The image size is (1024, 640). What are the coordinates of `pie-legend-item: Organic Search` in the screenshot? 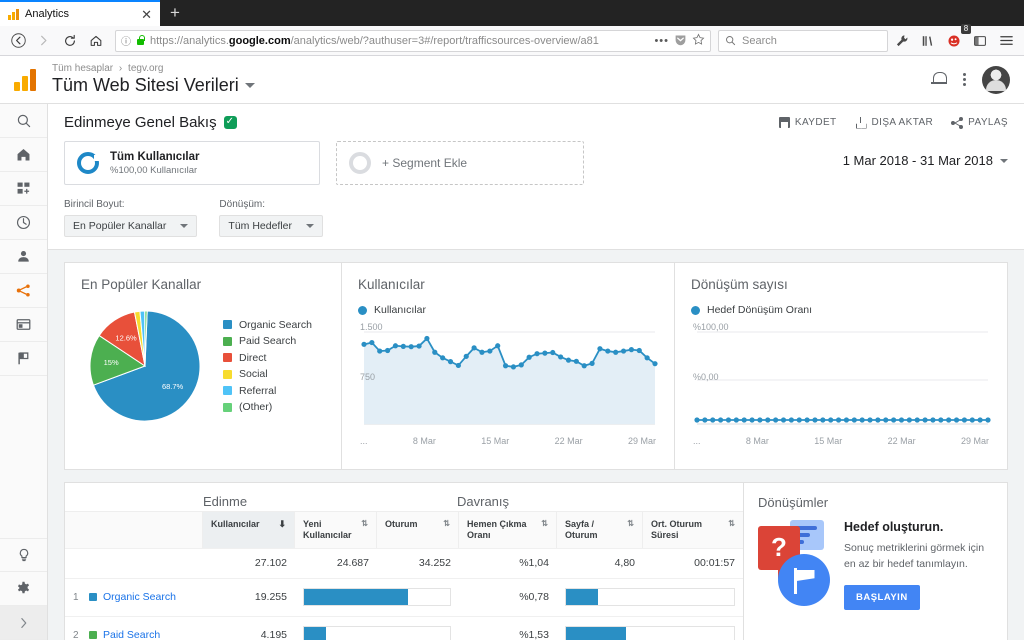 It's located at (267, 325).